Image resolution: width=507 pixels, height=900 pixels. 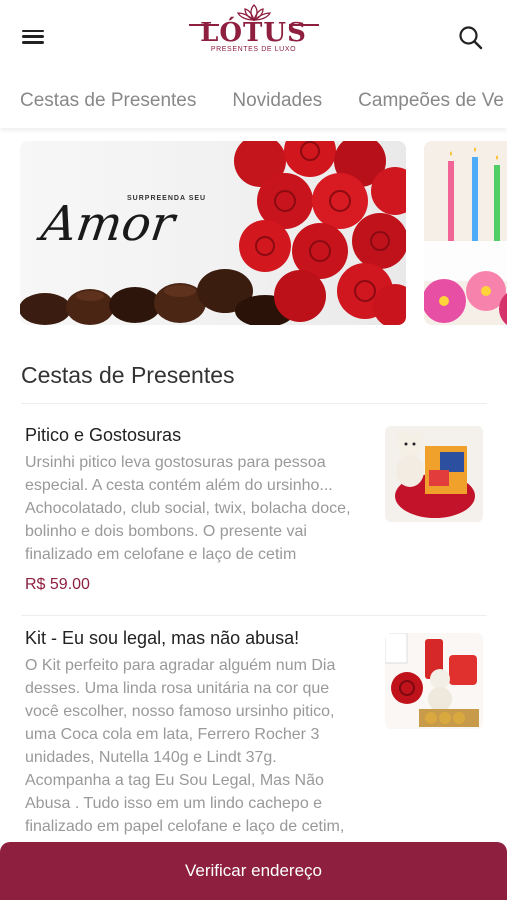 What do you see at coordinates (253, 28) in the screenshot?
I see `brand-logo: LÓTUS PRESENTES DE LUXO` at bounding box center [253, 28].